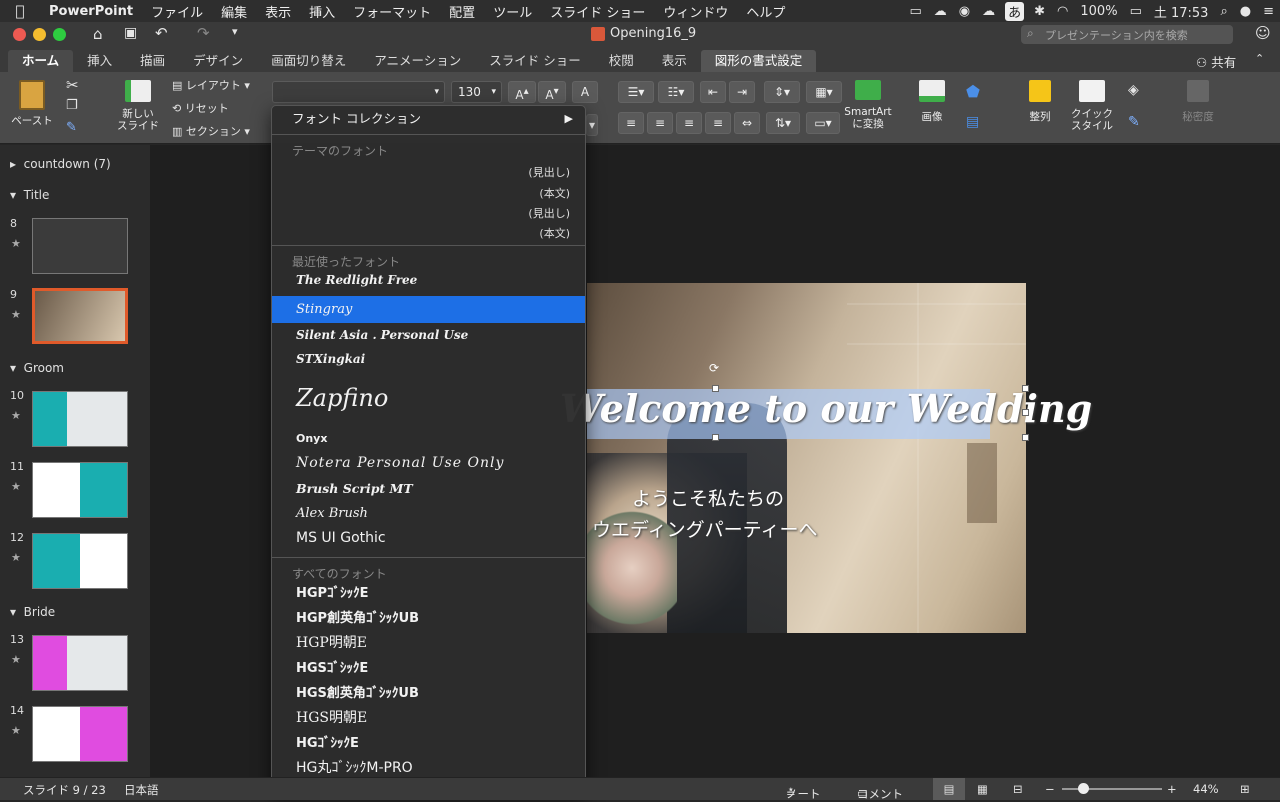 The height and width of the screenshot is (802, 1280). Describe the element at coordinates (428, 668) in the screenshot. I see `font-item: HGSｺﾞｼｯｸE` at that location.